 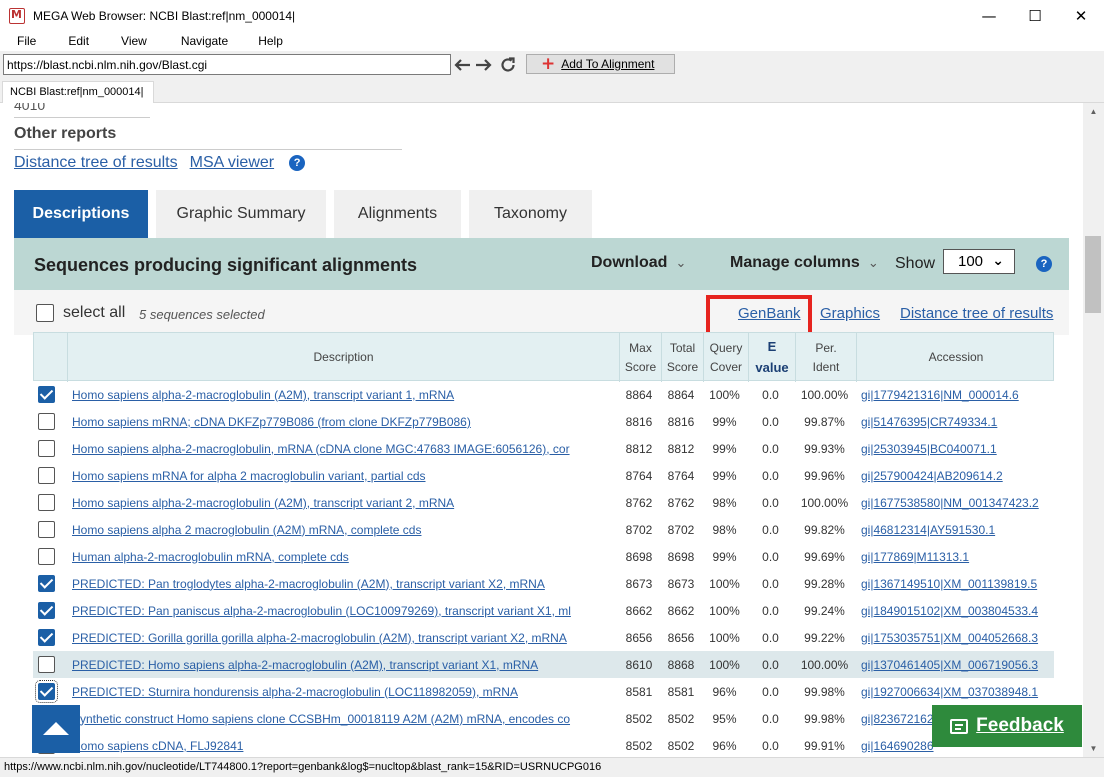 What do you see at coordinates (1035, 15) in the screenshot?
I see `maximize-button: ☐` at bounding box center [1035, 15].